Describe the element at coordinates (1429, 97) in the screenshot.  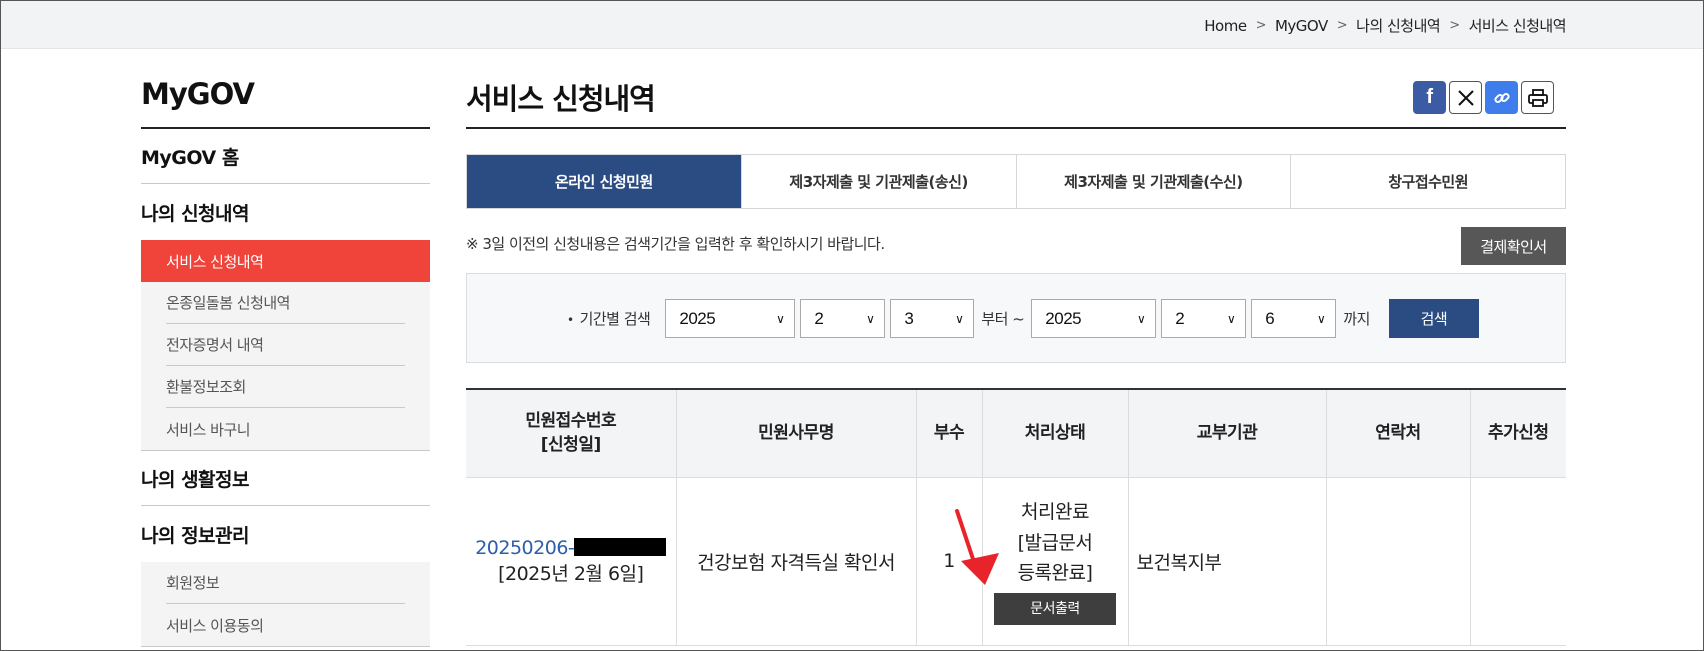
I see `facebook-icon: f` at that location.